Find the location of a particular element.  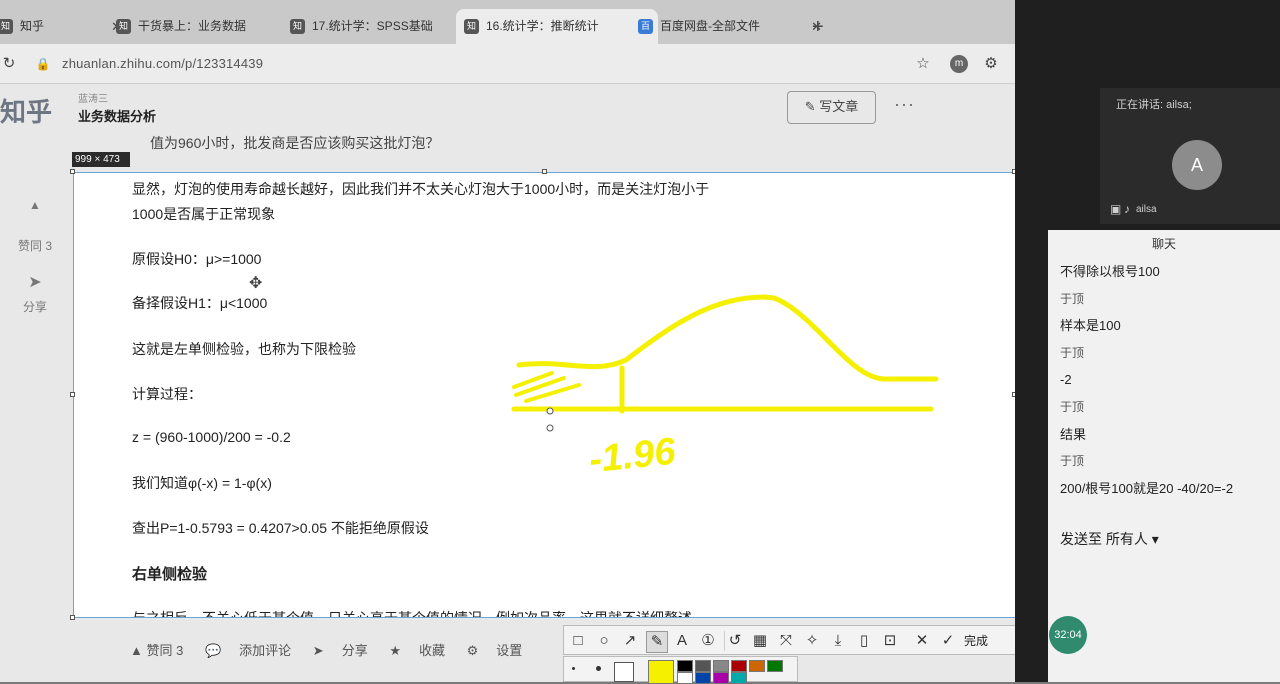

bookmark-star-icon: ☆ is located at coordinates (923, 64).